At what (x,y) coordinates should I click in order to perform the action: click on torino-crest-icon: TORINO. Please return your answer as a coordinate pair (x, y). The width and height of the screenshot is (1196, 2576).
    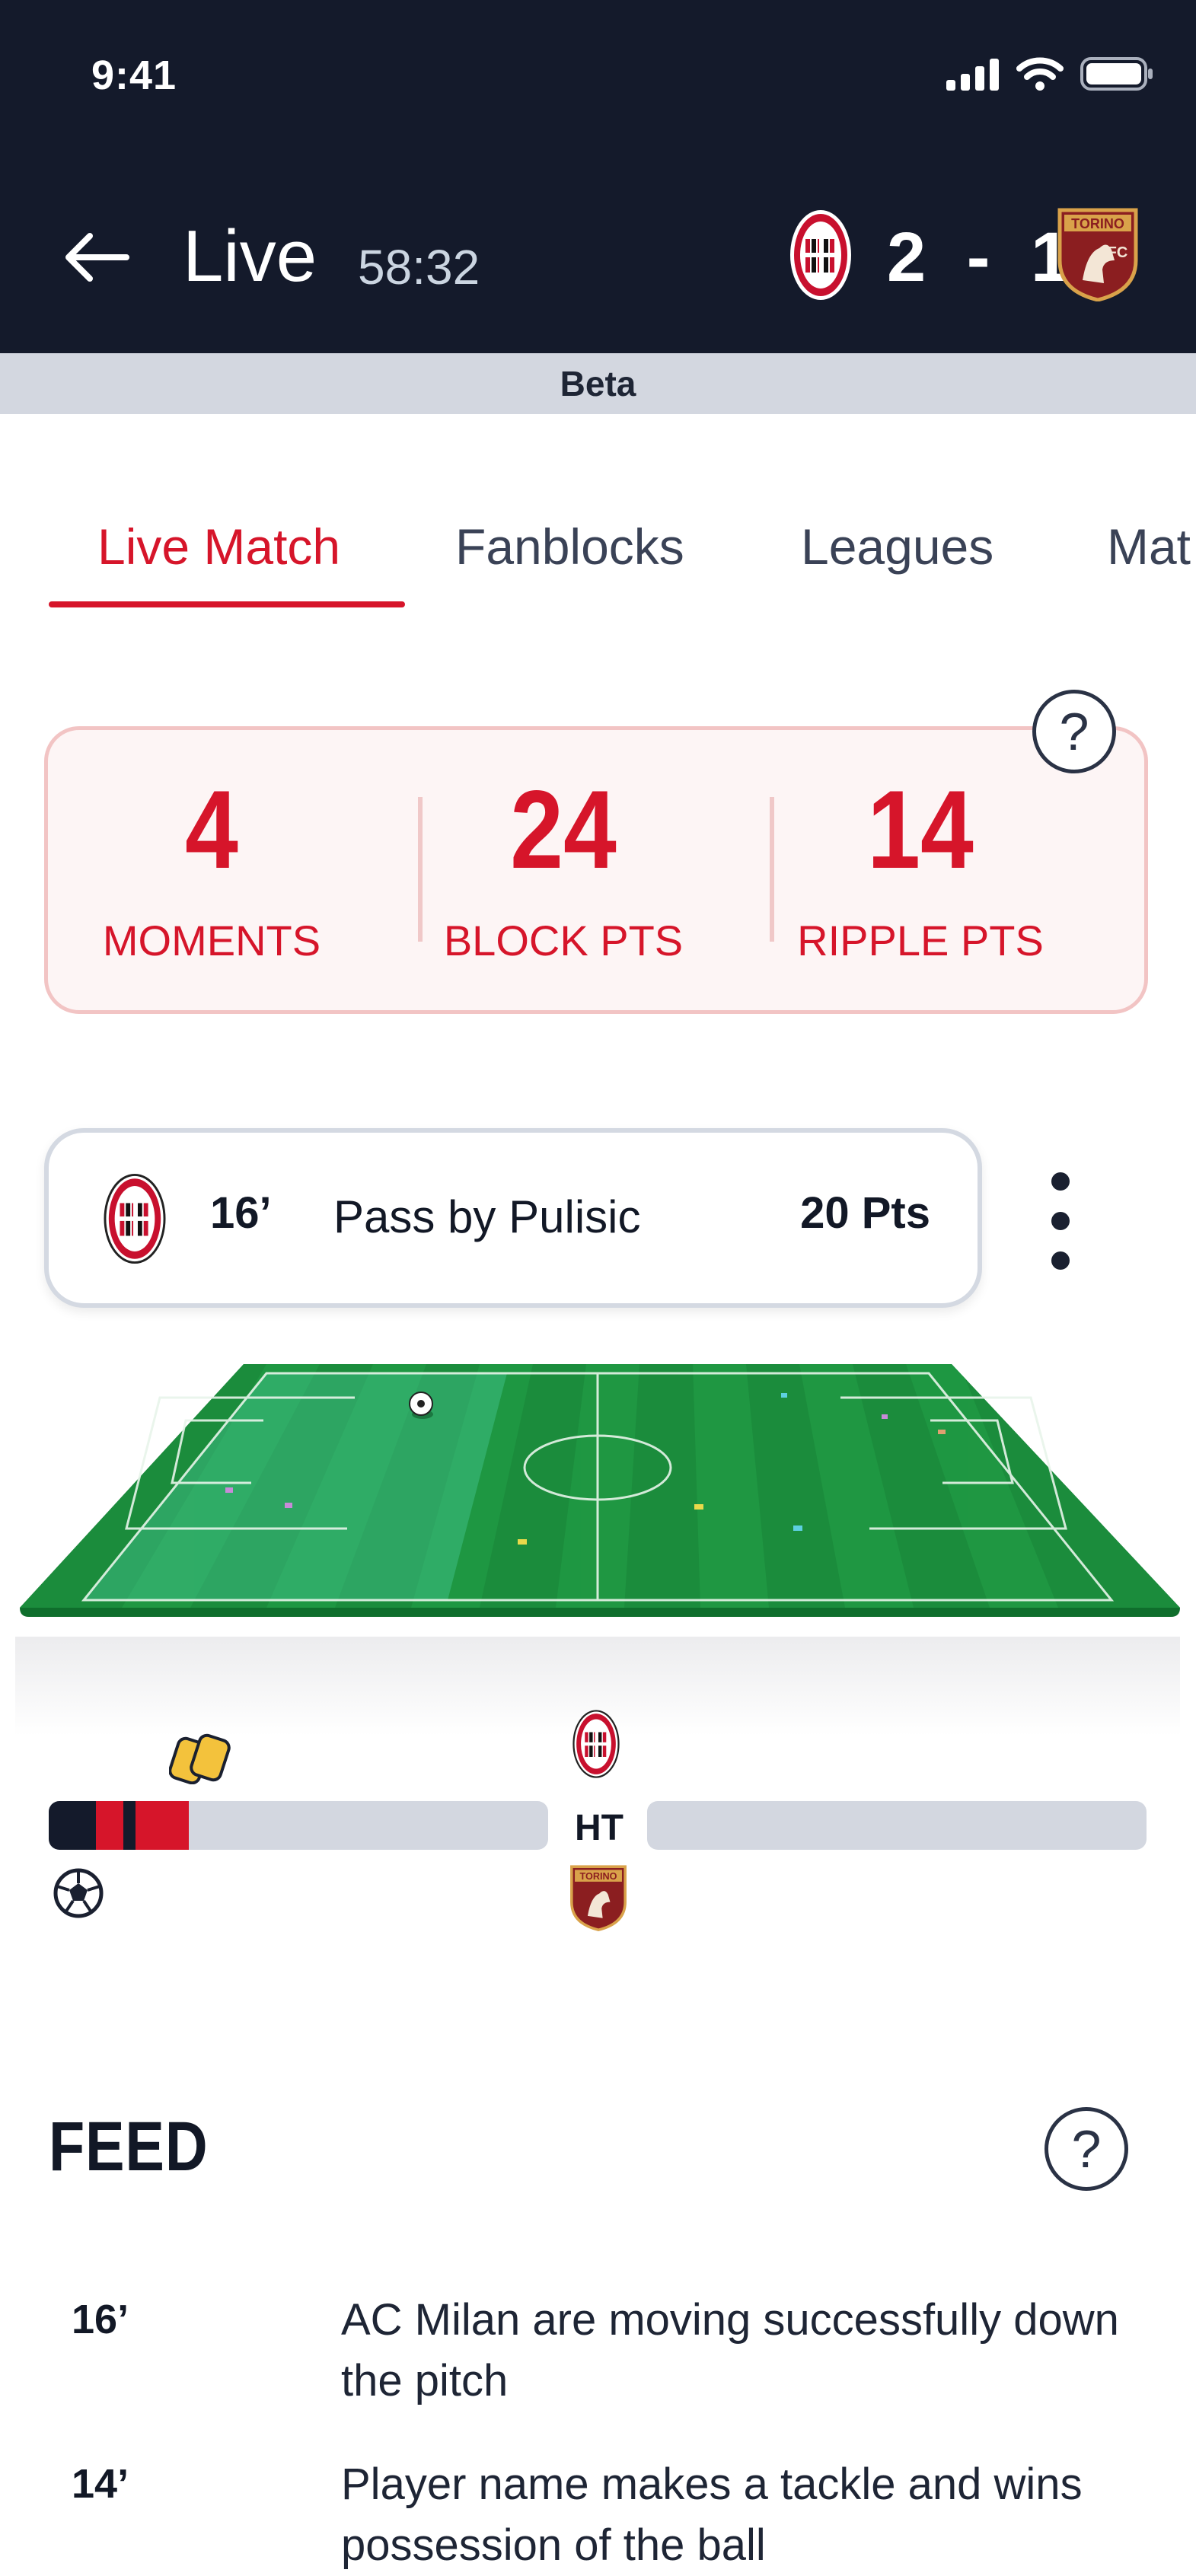
    Looking at the image, I should click on (598, 1898).